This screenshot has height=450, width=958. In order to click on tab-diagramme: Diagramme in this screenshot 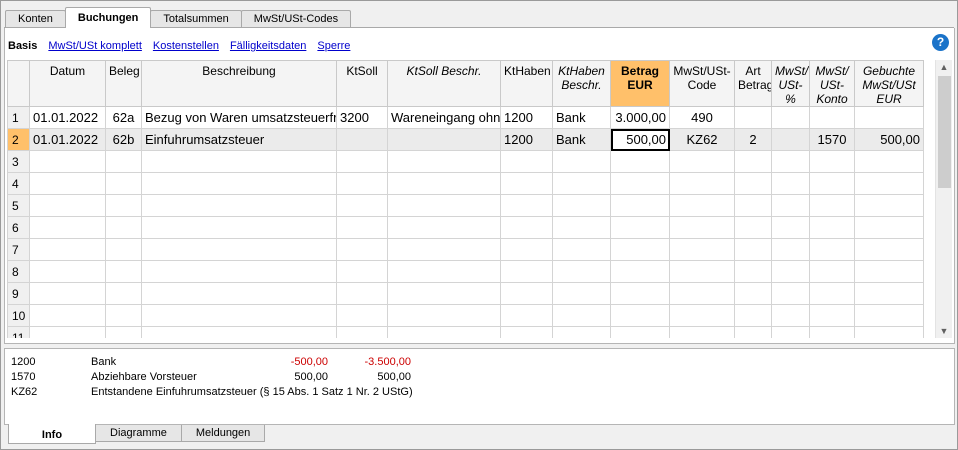, I will do `click(138, 433)`.